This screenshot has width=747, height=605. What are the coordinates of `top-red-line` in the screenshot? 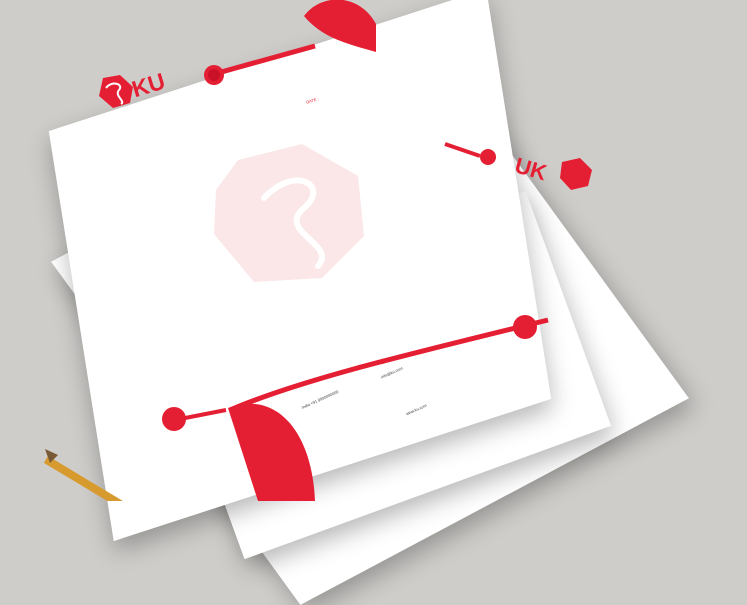 It's located at (264, 60).